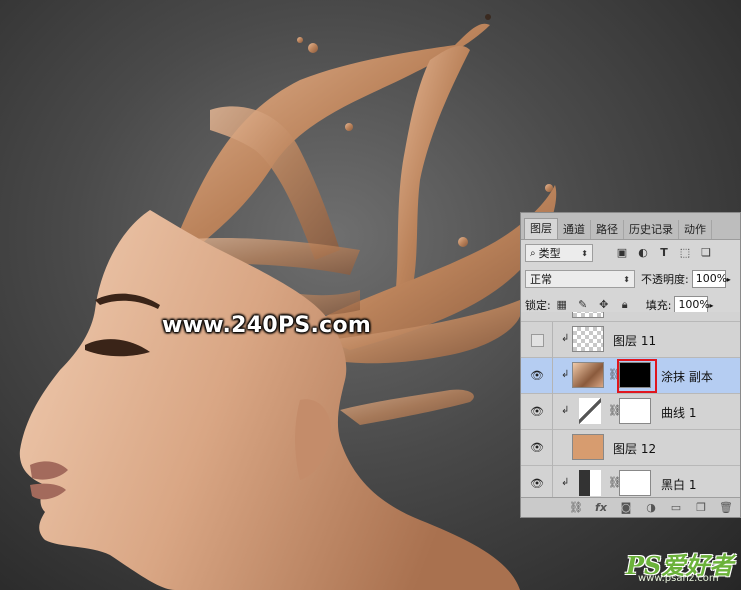  What do you see at coordinates (562, 305) in the screenshot?
I see `lock-transparent-icon: ▦` at bounding box center [562, 305].